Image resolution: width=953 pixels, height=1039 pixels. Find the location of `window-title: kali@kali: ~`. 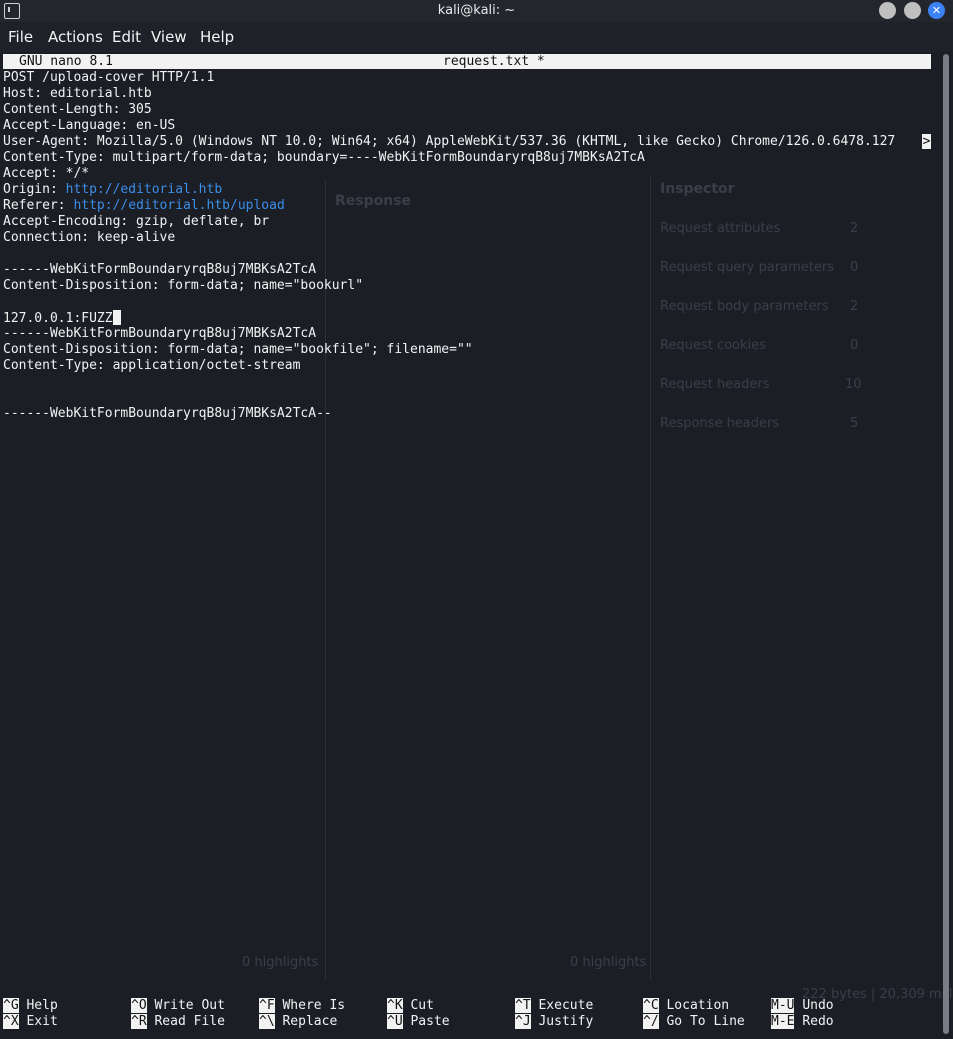

window-title: kali@kali: ~ is located at coordinates (476, 10).